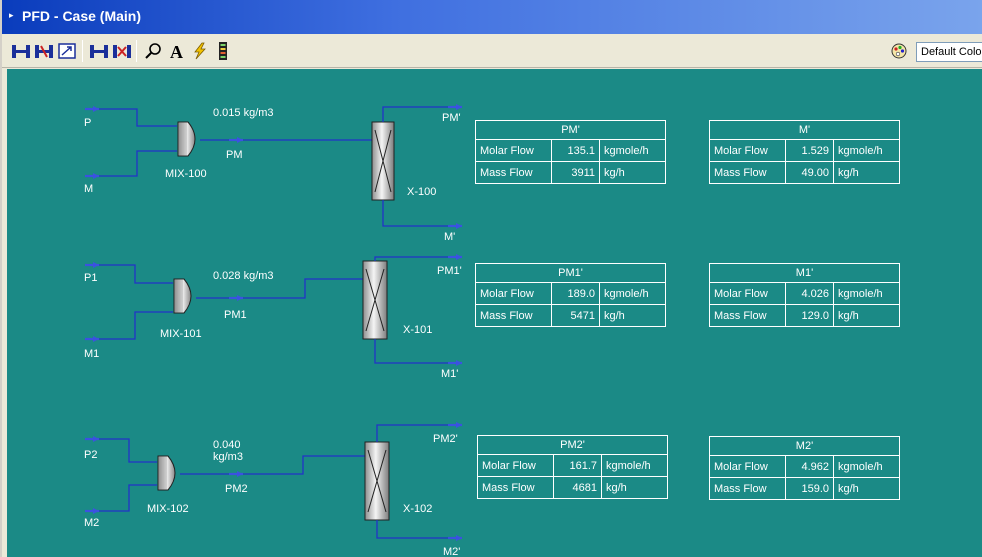 The height and width of the screenshot is (557, 982). Describe the element at coordinates (492, 51) in the screenshot. I see `pfd-toolbar: A Default Colours` at that location.